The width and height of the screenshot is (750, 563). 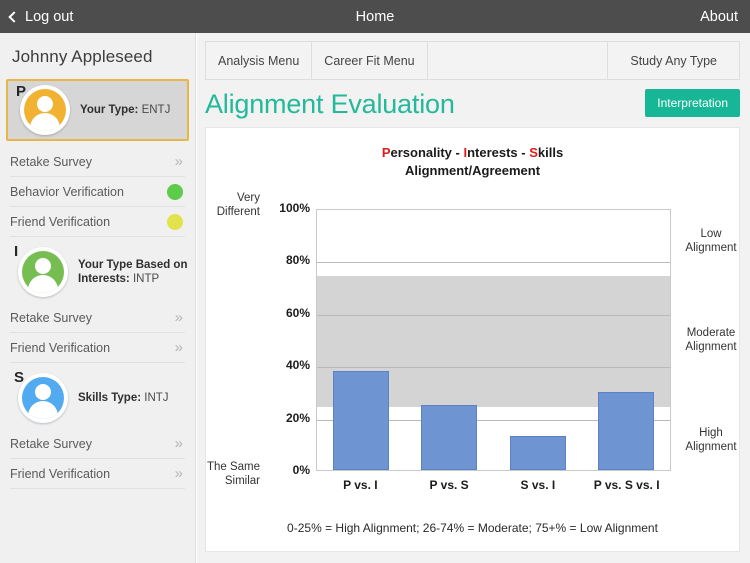 What do you see at coordinates (97, 162) in the screenshot?
I see `sidebar-item-retake-survey-p: Retake Survey »` at bounding box center [97, 162].